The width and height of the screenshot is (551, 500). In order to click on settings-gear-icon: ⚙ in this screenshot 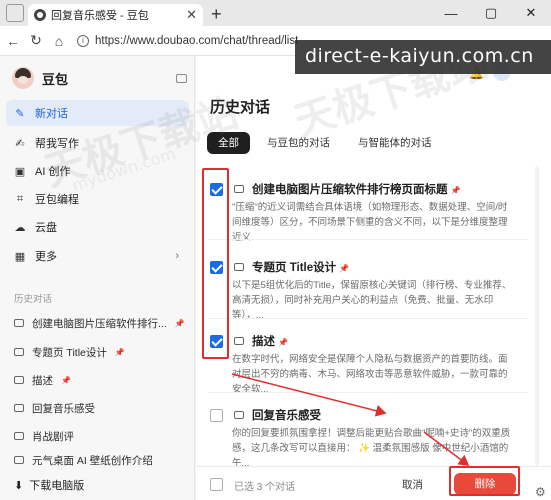, I will do `click(540, 492)`.